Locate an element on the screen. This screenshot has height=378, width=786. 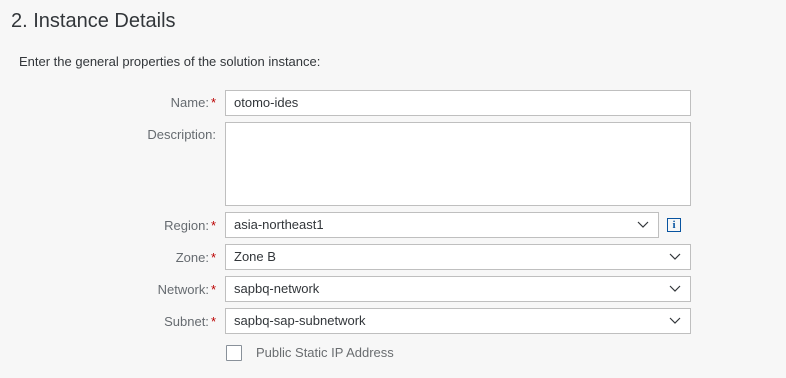
public-static-ip-checkbox is located at coordinates (234, 353).